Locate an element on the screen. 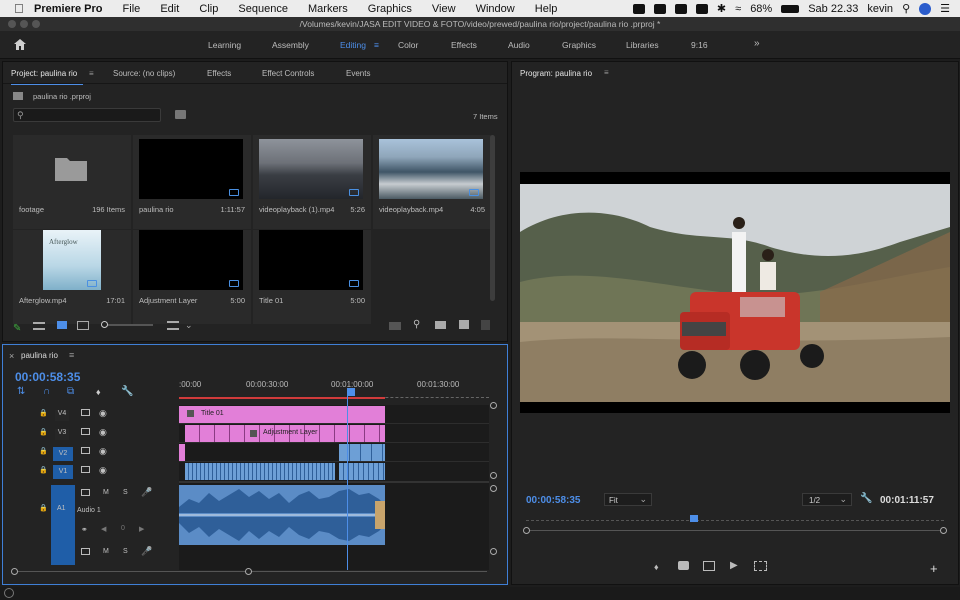 This screenshot has width=960, height=600. item-videoplayback: videoplayback.mp4 4:05 is located at coordinates (432, 182).